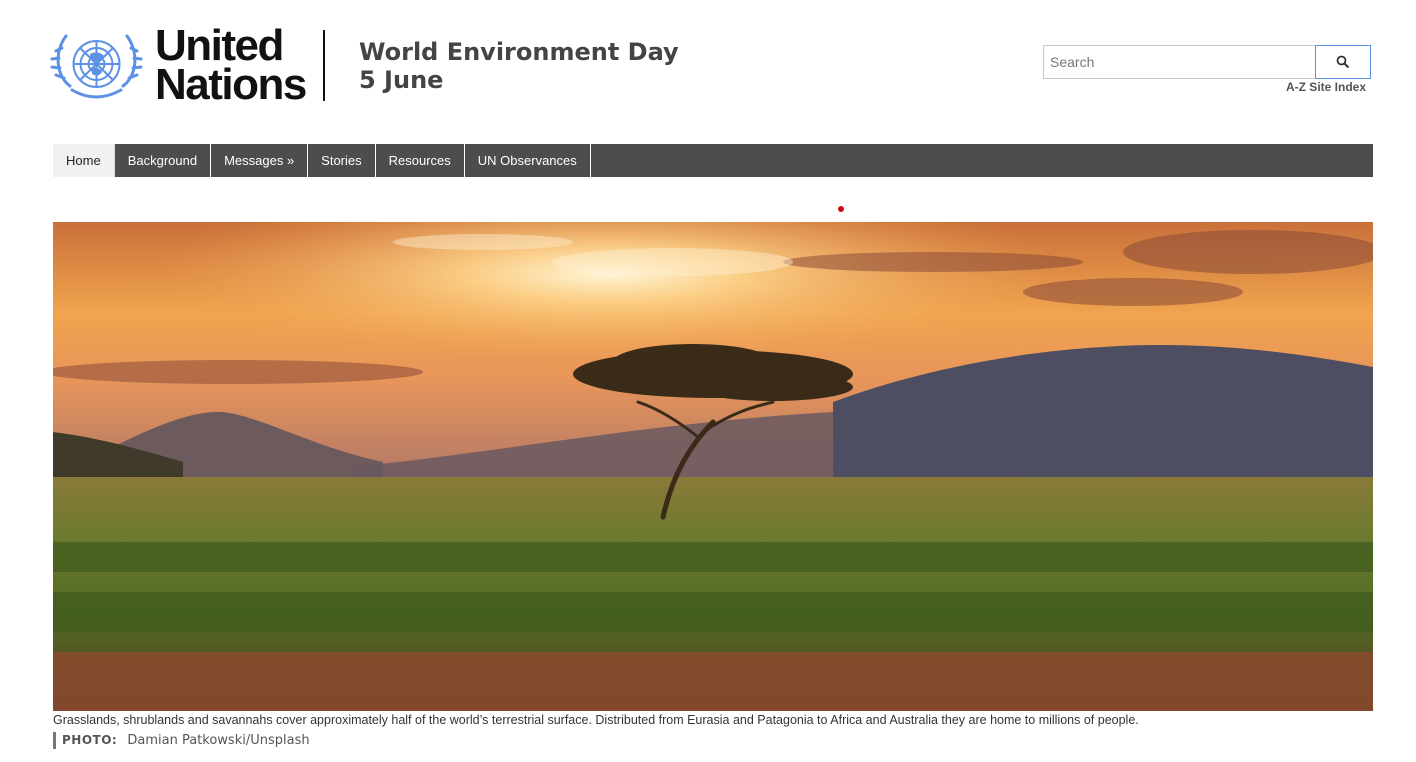 The height and width of the screenshot is (762, 1416). I want to click on search-icon, so click(1343, 62).